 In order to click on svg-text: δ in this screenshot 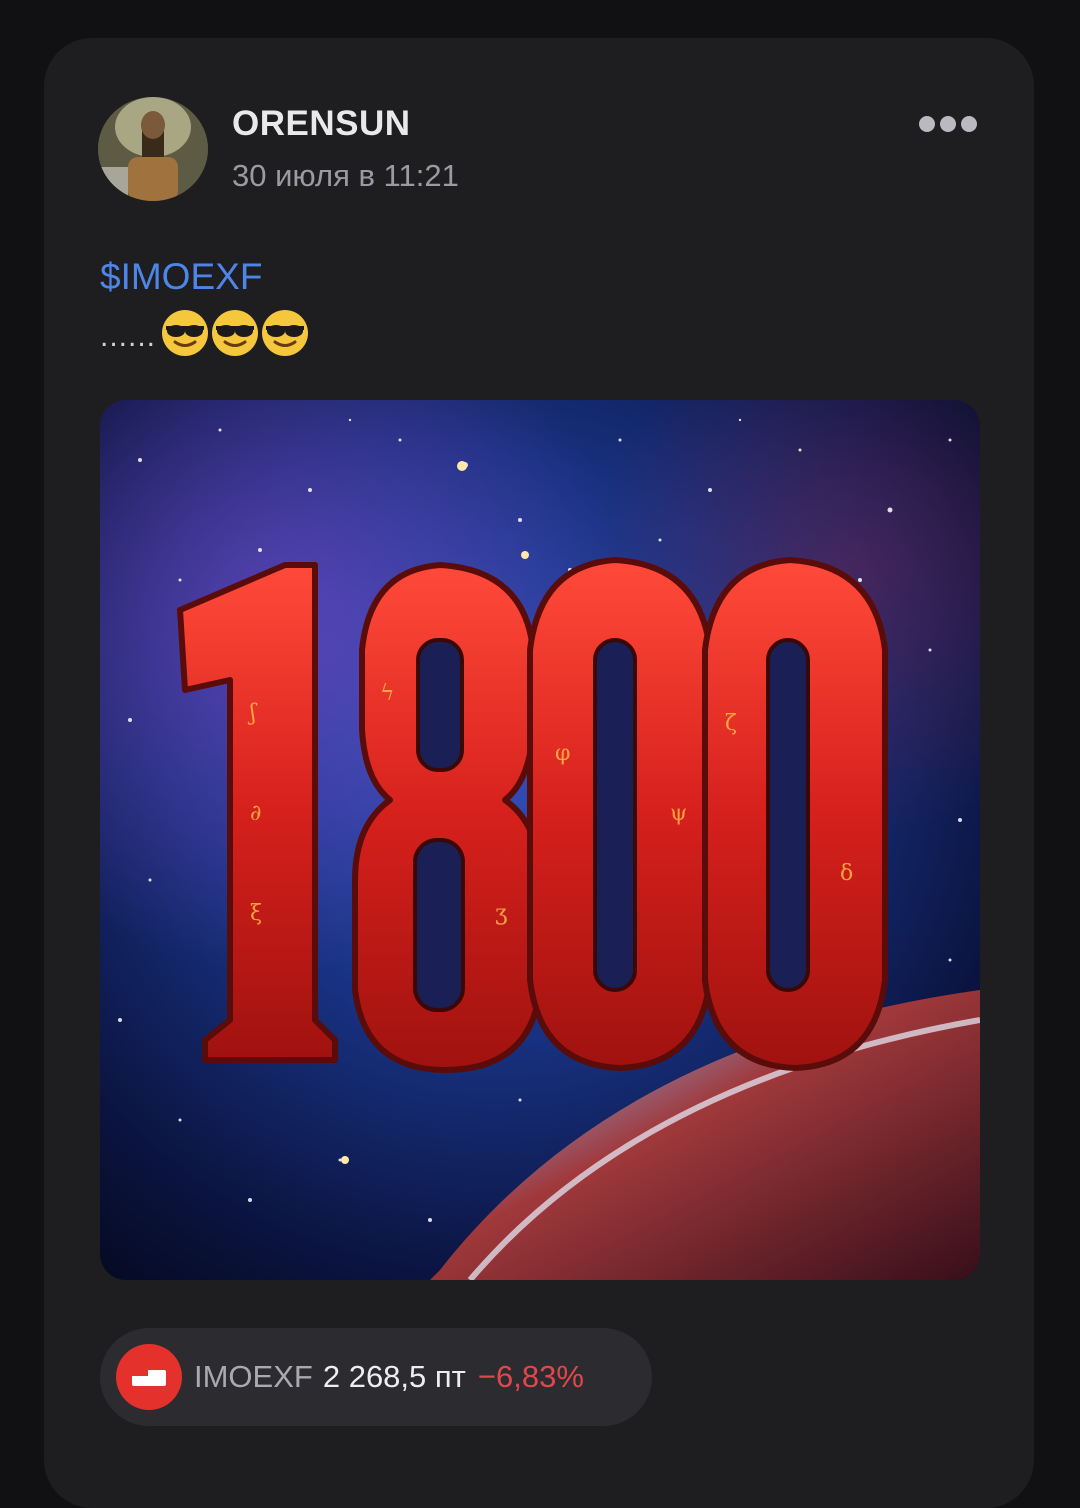, I will do `click(846, 873)`.